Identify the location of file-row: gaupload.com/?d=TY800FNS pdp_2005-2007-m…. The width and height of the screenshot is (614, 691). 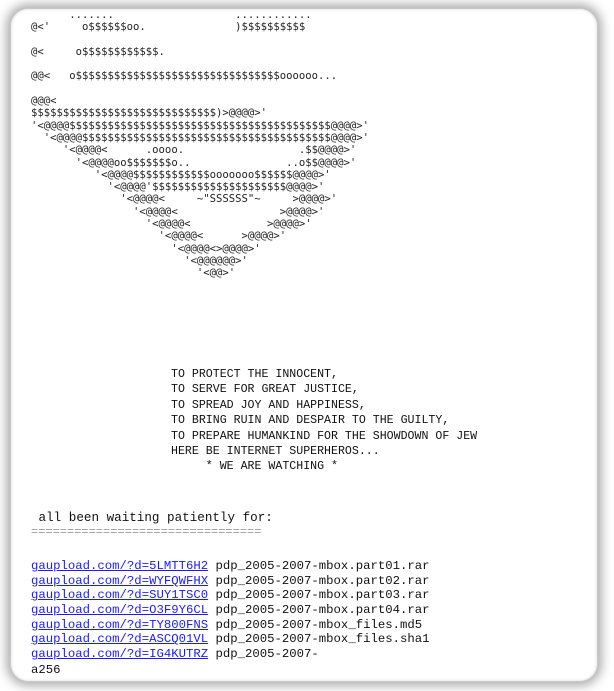
(230, 625).